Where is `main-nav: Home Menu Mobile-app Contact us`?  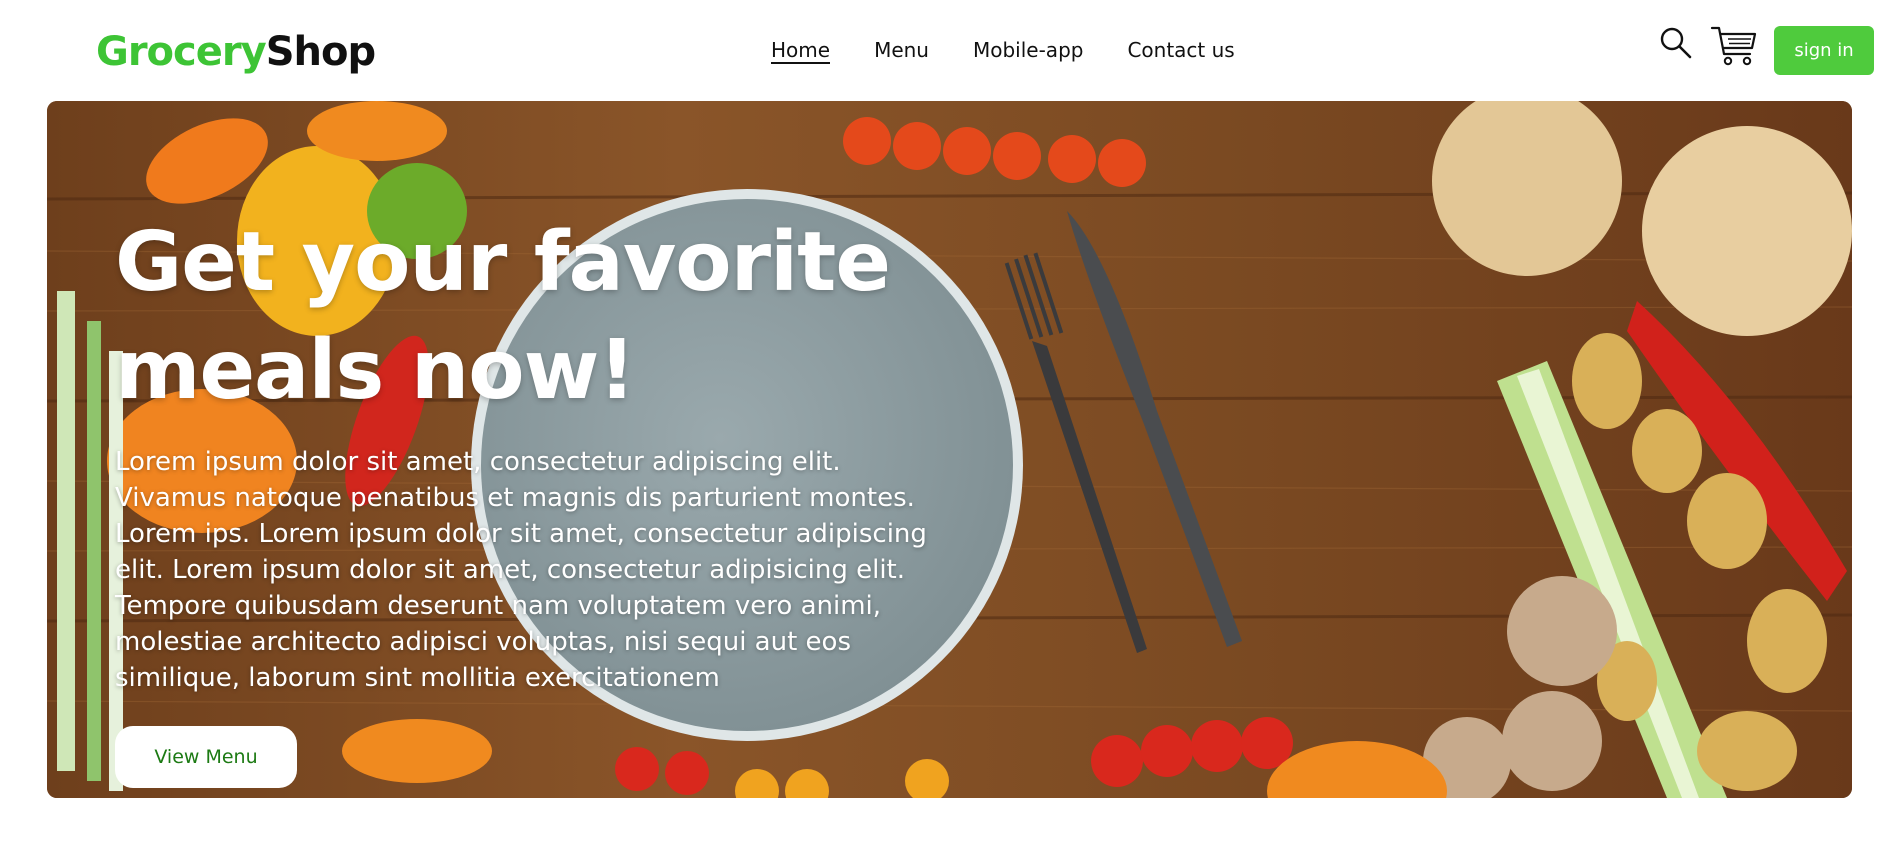
main-nav: Home Menu Mobile-app Contact us is located at coordinates (1003, 51).